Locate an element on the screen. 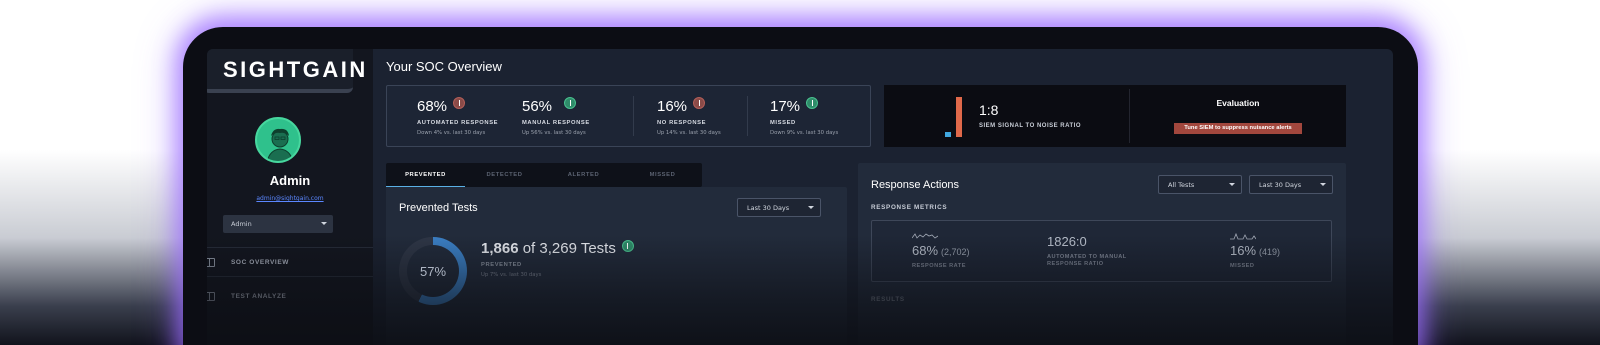 This screenshot has width=1600, height=345. stat-label: MANUAL RESPONSE is located at coordinates (556, 123).